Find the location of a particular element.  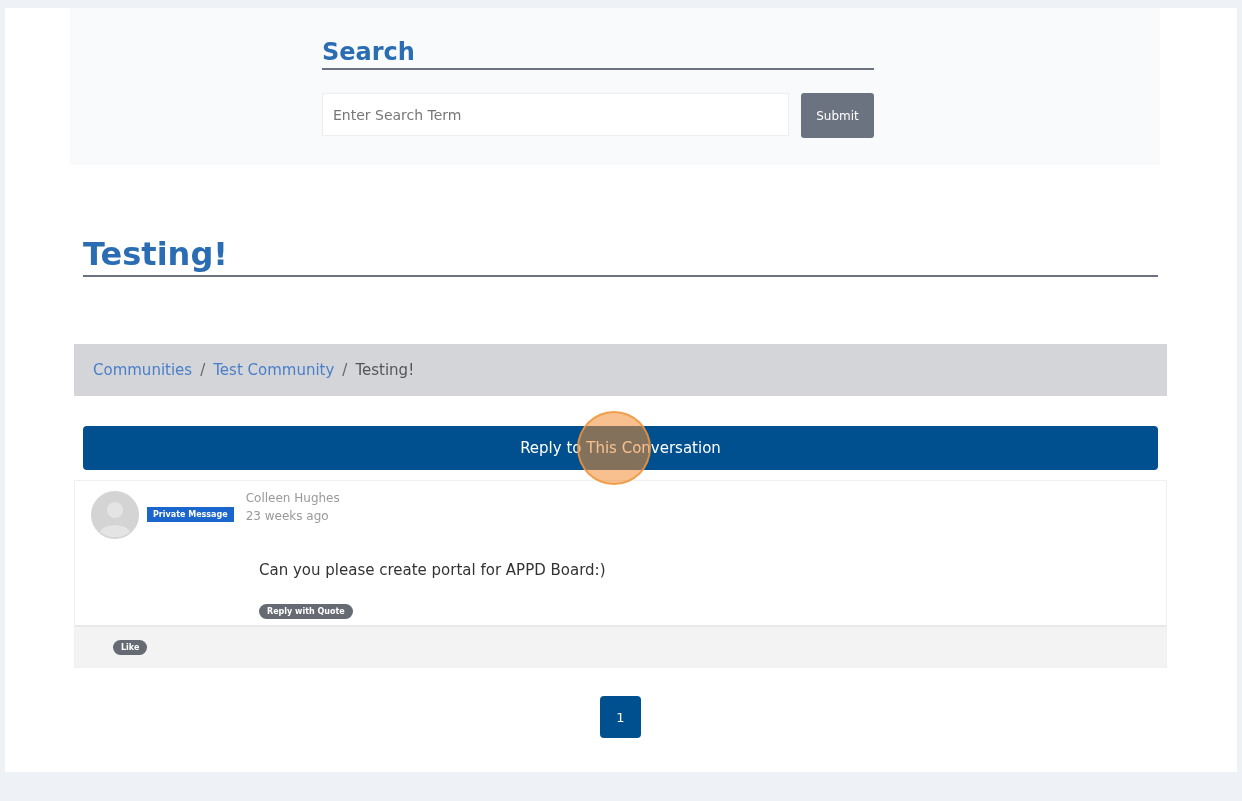

current-page-label: Testing! is located at coordinates (385, 370).